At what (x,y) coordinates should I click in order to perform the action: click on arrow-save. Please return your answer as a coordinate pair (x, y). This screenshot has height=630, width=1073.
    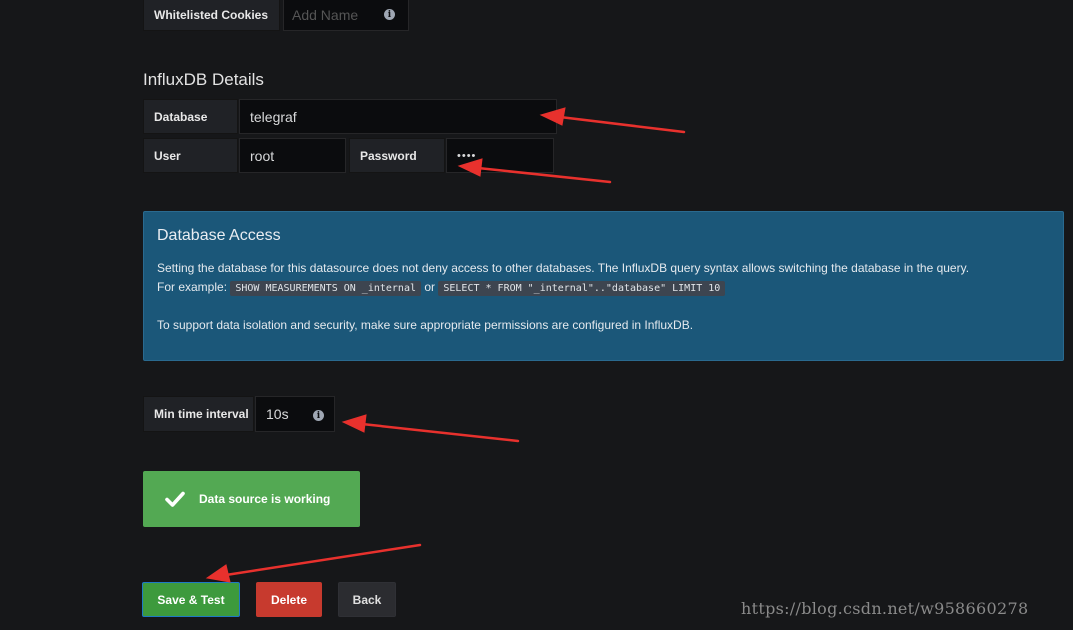
    Looking at the image, I should click on (323, 560).